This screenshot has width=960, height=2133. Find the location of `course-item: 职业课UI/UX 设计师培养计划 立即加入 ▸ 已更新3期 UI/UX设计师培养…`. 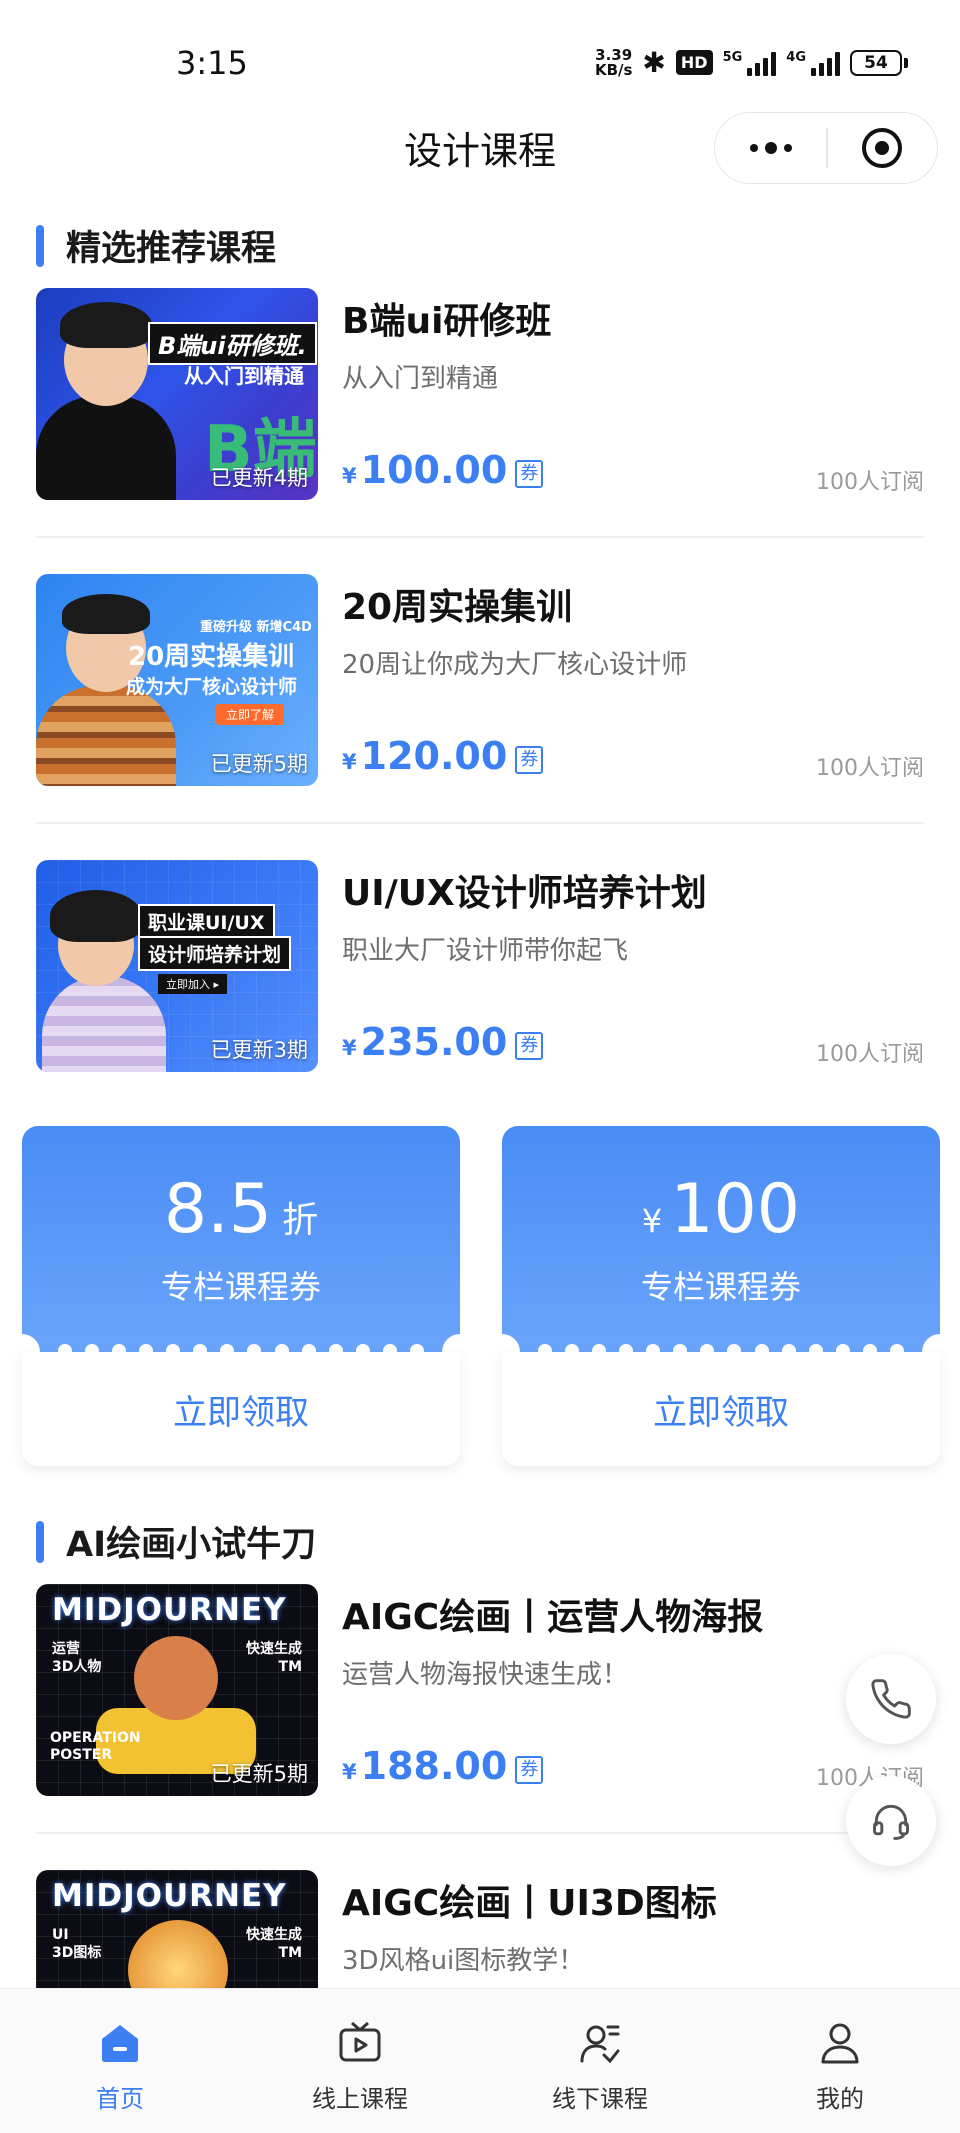

course-item: 职业课UI/UX 设计师培养计划 立即加入 ▸ 已更新3期 UI/UX设计师培养… is located at coordinates (480, 966).